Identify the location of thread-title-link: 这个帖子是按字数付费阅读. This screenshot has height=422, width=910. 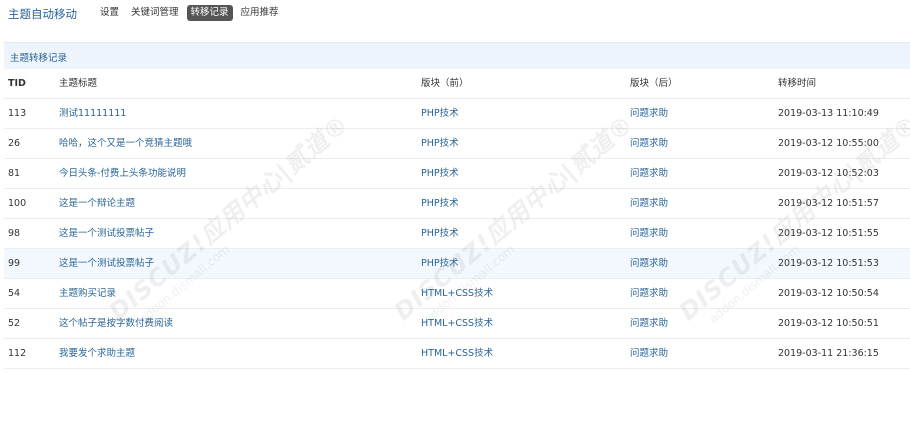
(116, 323).